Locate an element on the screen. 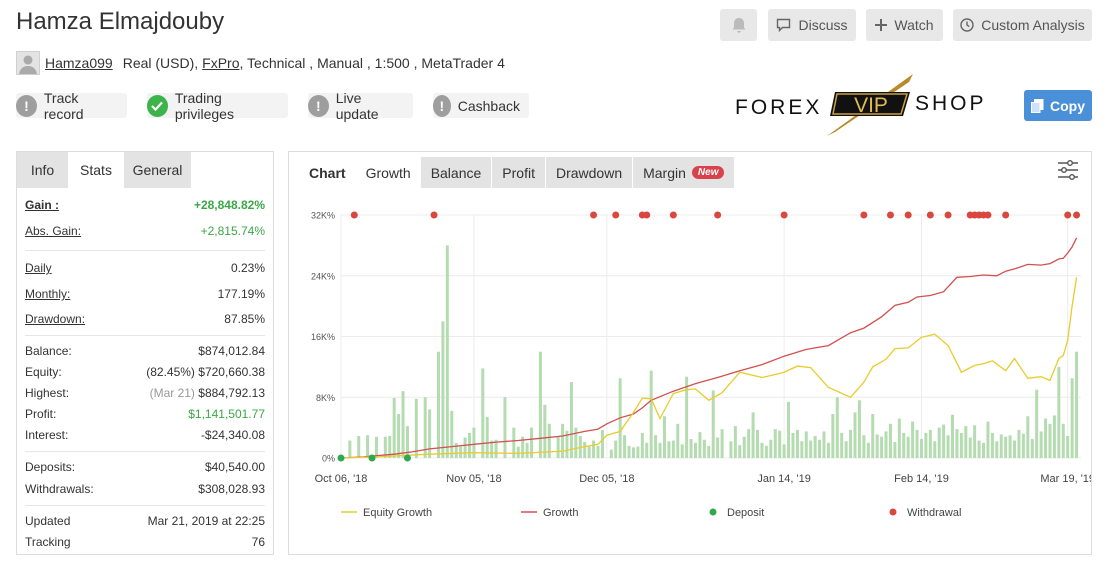 This screenshot has height=569, width=1109. cashback-badge: ! Cashback is located at coordinates (481, 105).